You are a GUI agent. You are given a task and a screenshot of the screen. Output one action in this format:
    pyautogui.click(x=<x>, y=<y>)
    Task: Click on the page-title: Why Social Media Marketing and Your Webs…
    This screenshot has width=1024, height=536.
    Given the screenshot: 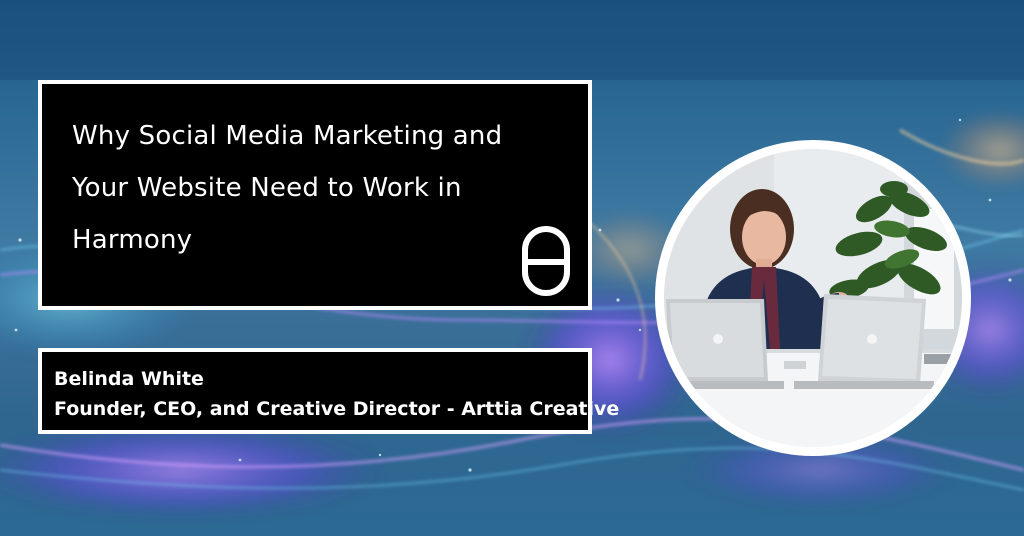 What is the action you would take?
    pyautogui.click(x=302, y=188)
    